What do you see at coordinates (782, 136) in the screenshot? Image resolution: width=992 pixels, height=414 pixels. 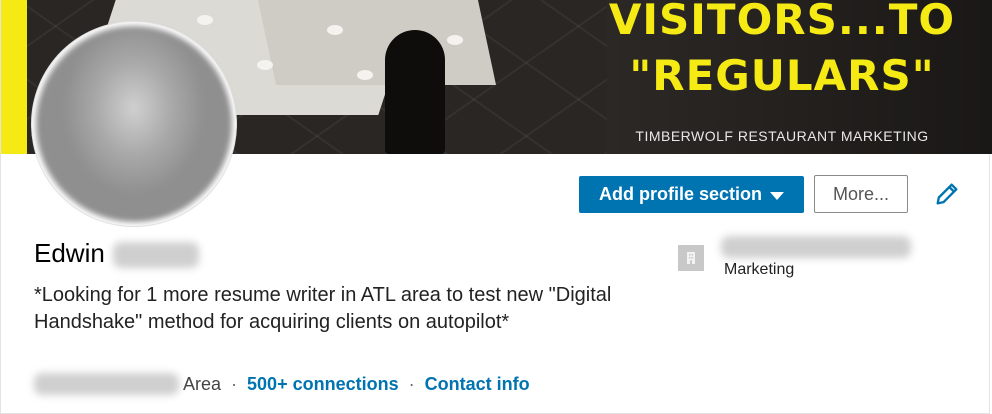 I see `banner-brand: TIMBERWOLF RESTAURANT MARKETING` at bounding box center [782, 136].